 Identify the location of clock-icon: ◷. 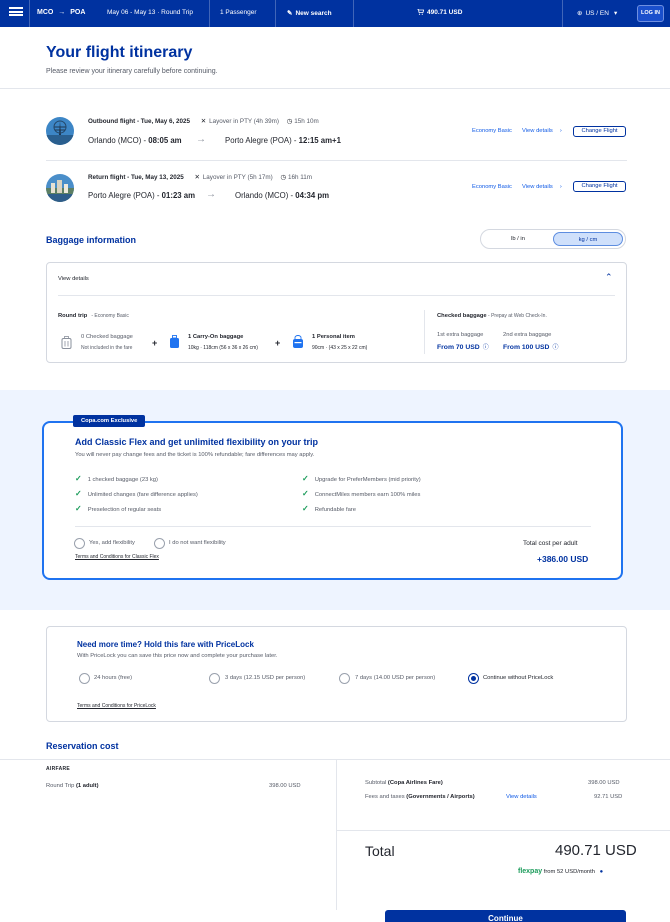
(289, 121).